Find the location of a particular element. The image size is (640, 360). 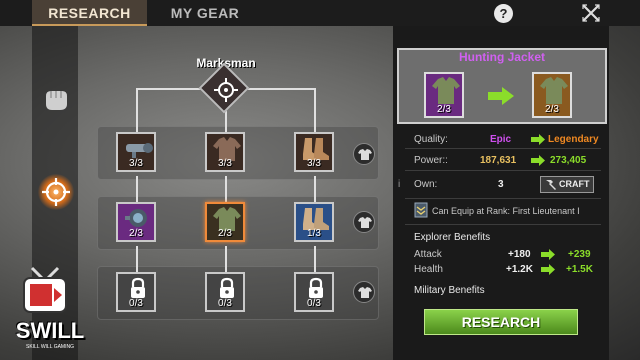

military-benefits-title: Military Benefits is located at coordinates (449, 290).